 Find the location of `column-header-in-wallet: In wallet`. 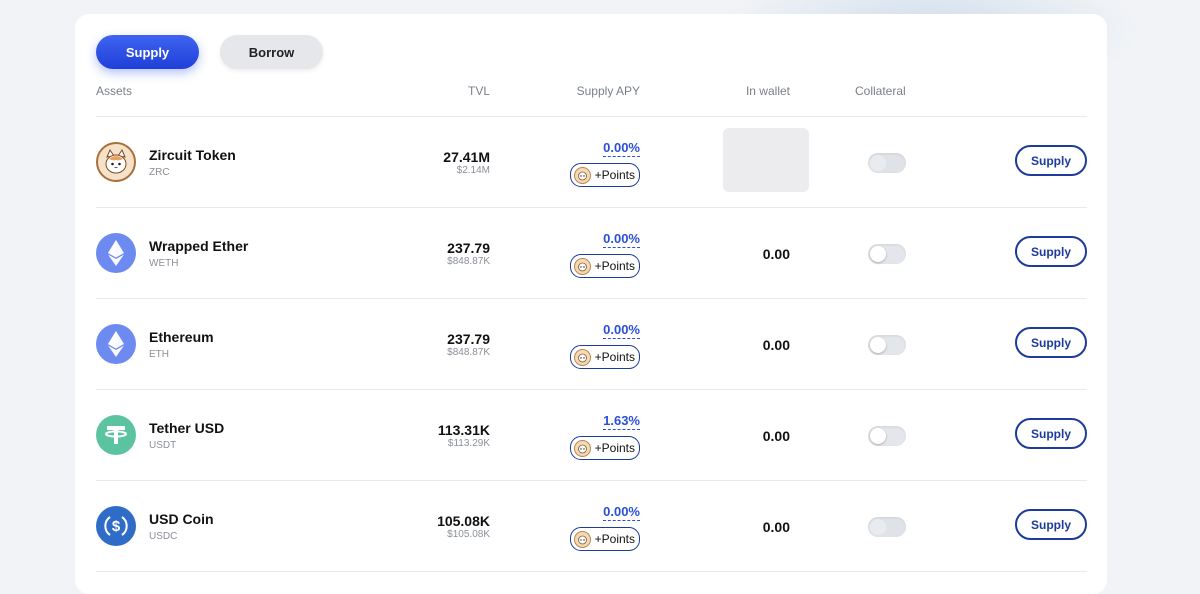

column-header-in-wallet: In wallet is located at coordinates (767, 91).